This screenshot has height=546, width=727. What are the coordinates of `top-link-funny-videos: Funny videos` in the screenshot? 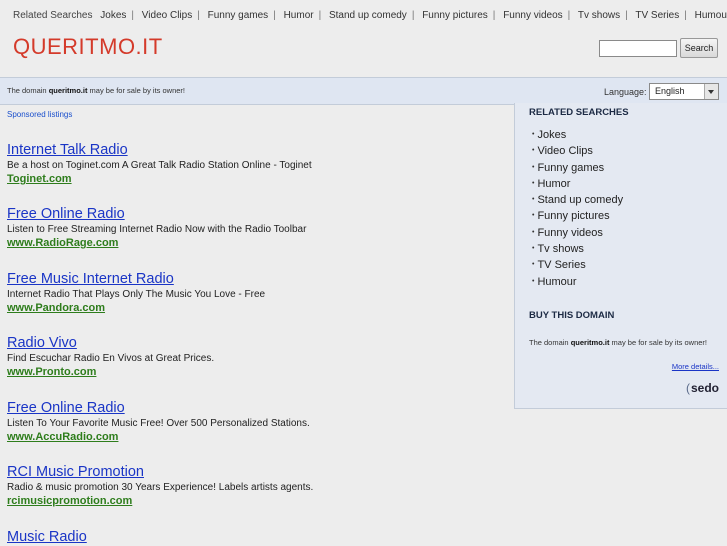 It's located at (532, 15).